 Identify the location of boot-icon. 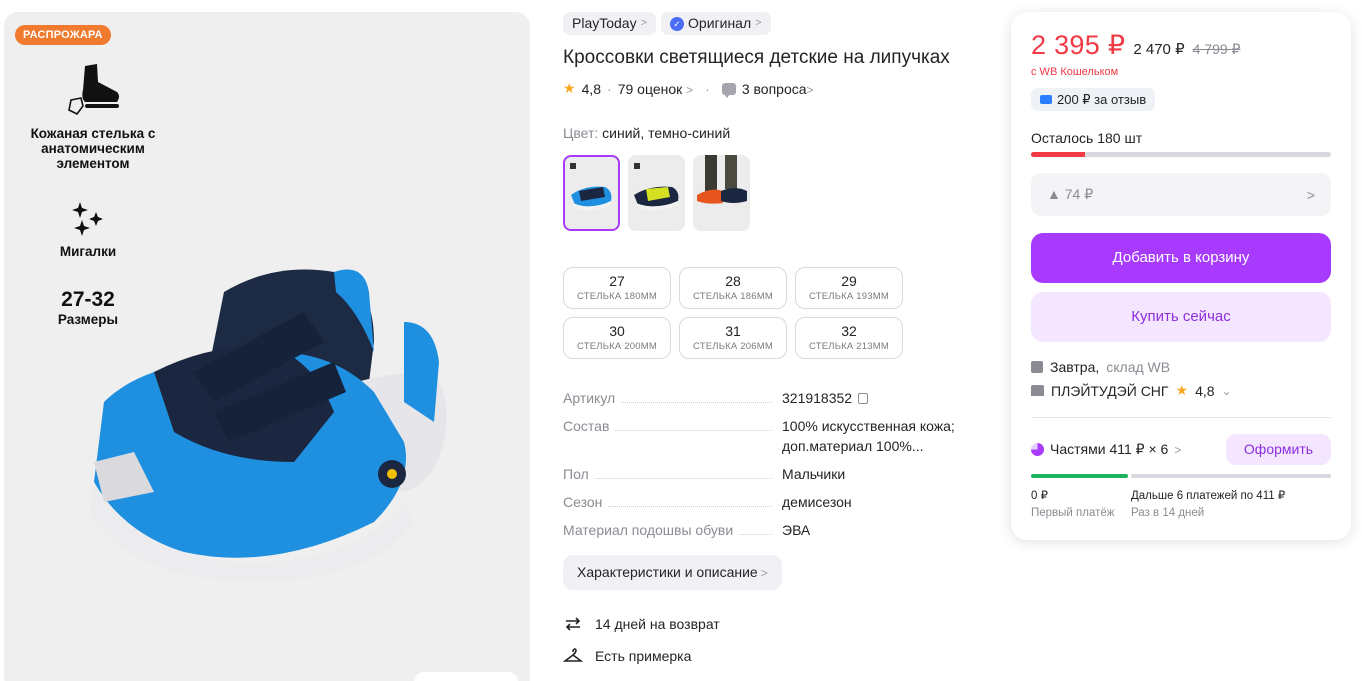
(93, 90).